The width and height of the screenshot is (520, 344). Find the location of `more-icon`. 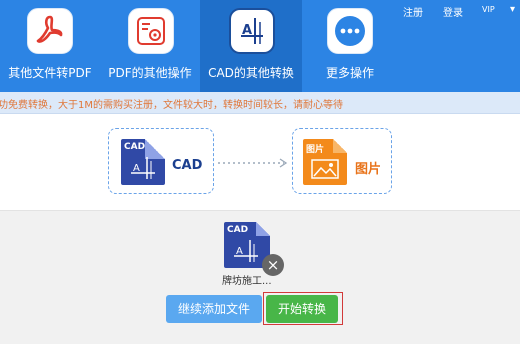

more-icon is located at coordinates (350, 31).